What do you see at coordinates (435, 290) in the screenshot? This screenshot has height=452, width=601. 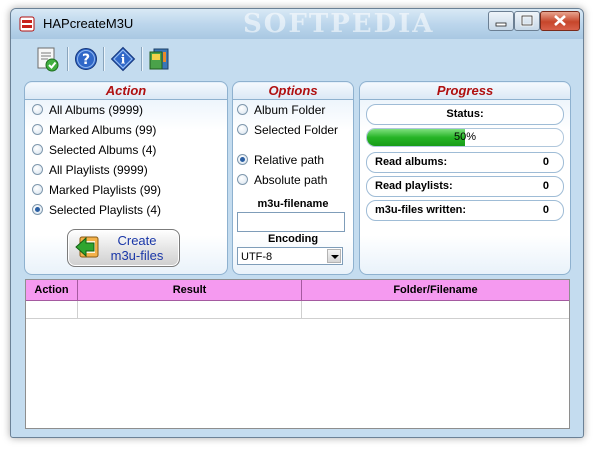 I see `column-header-folder-filename: Folder/Filename` at bounding box center [435, 290].